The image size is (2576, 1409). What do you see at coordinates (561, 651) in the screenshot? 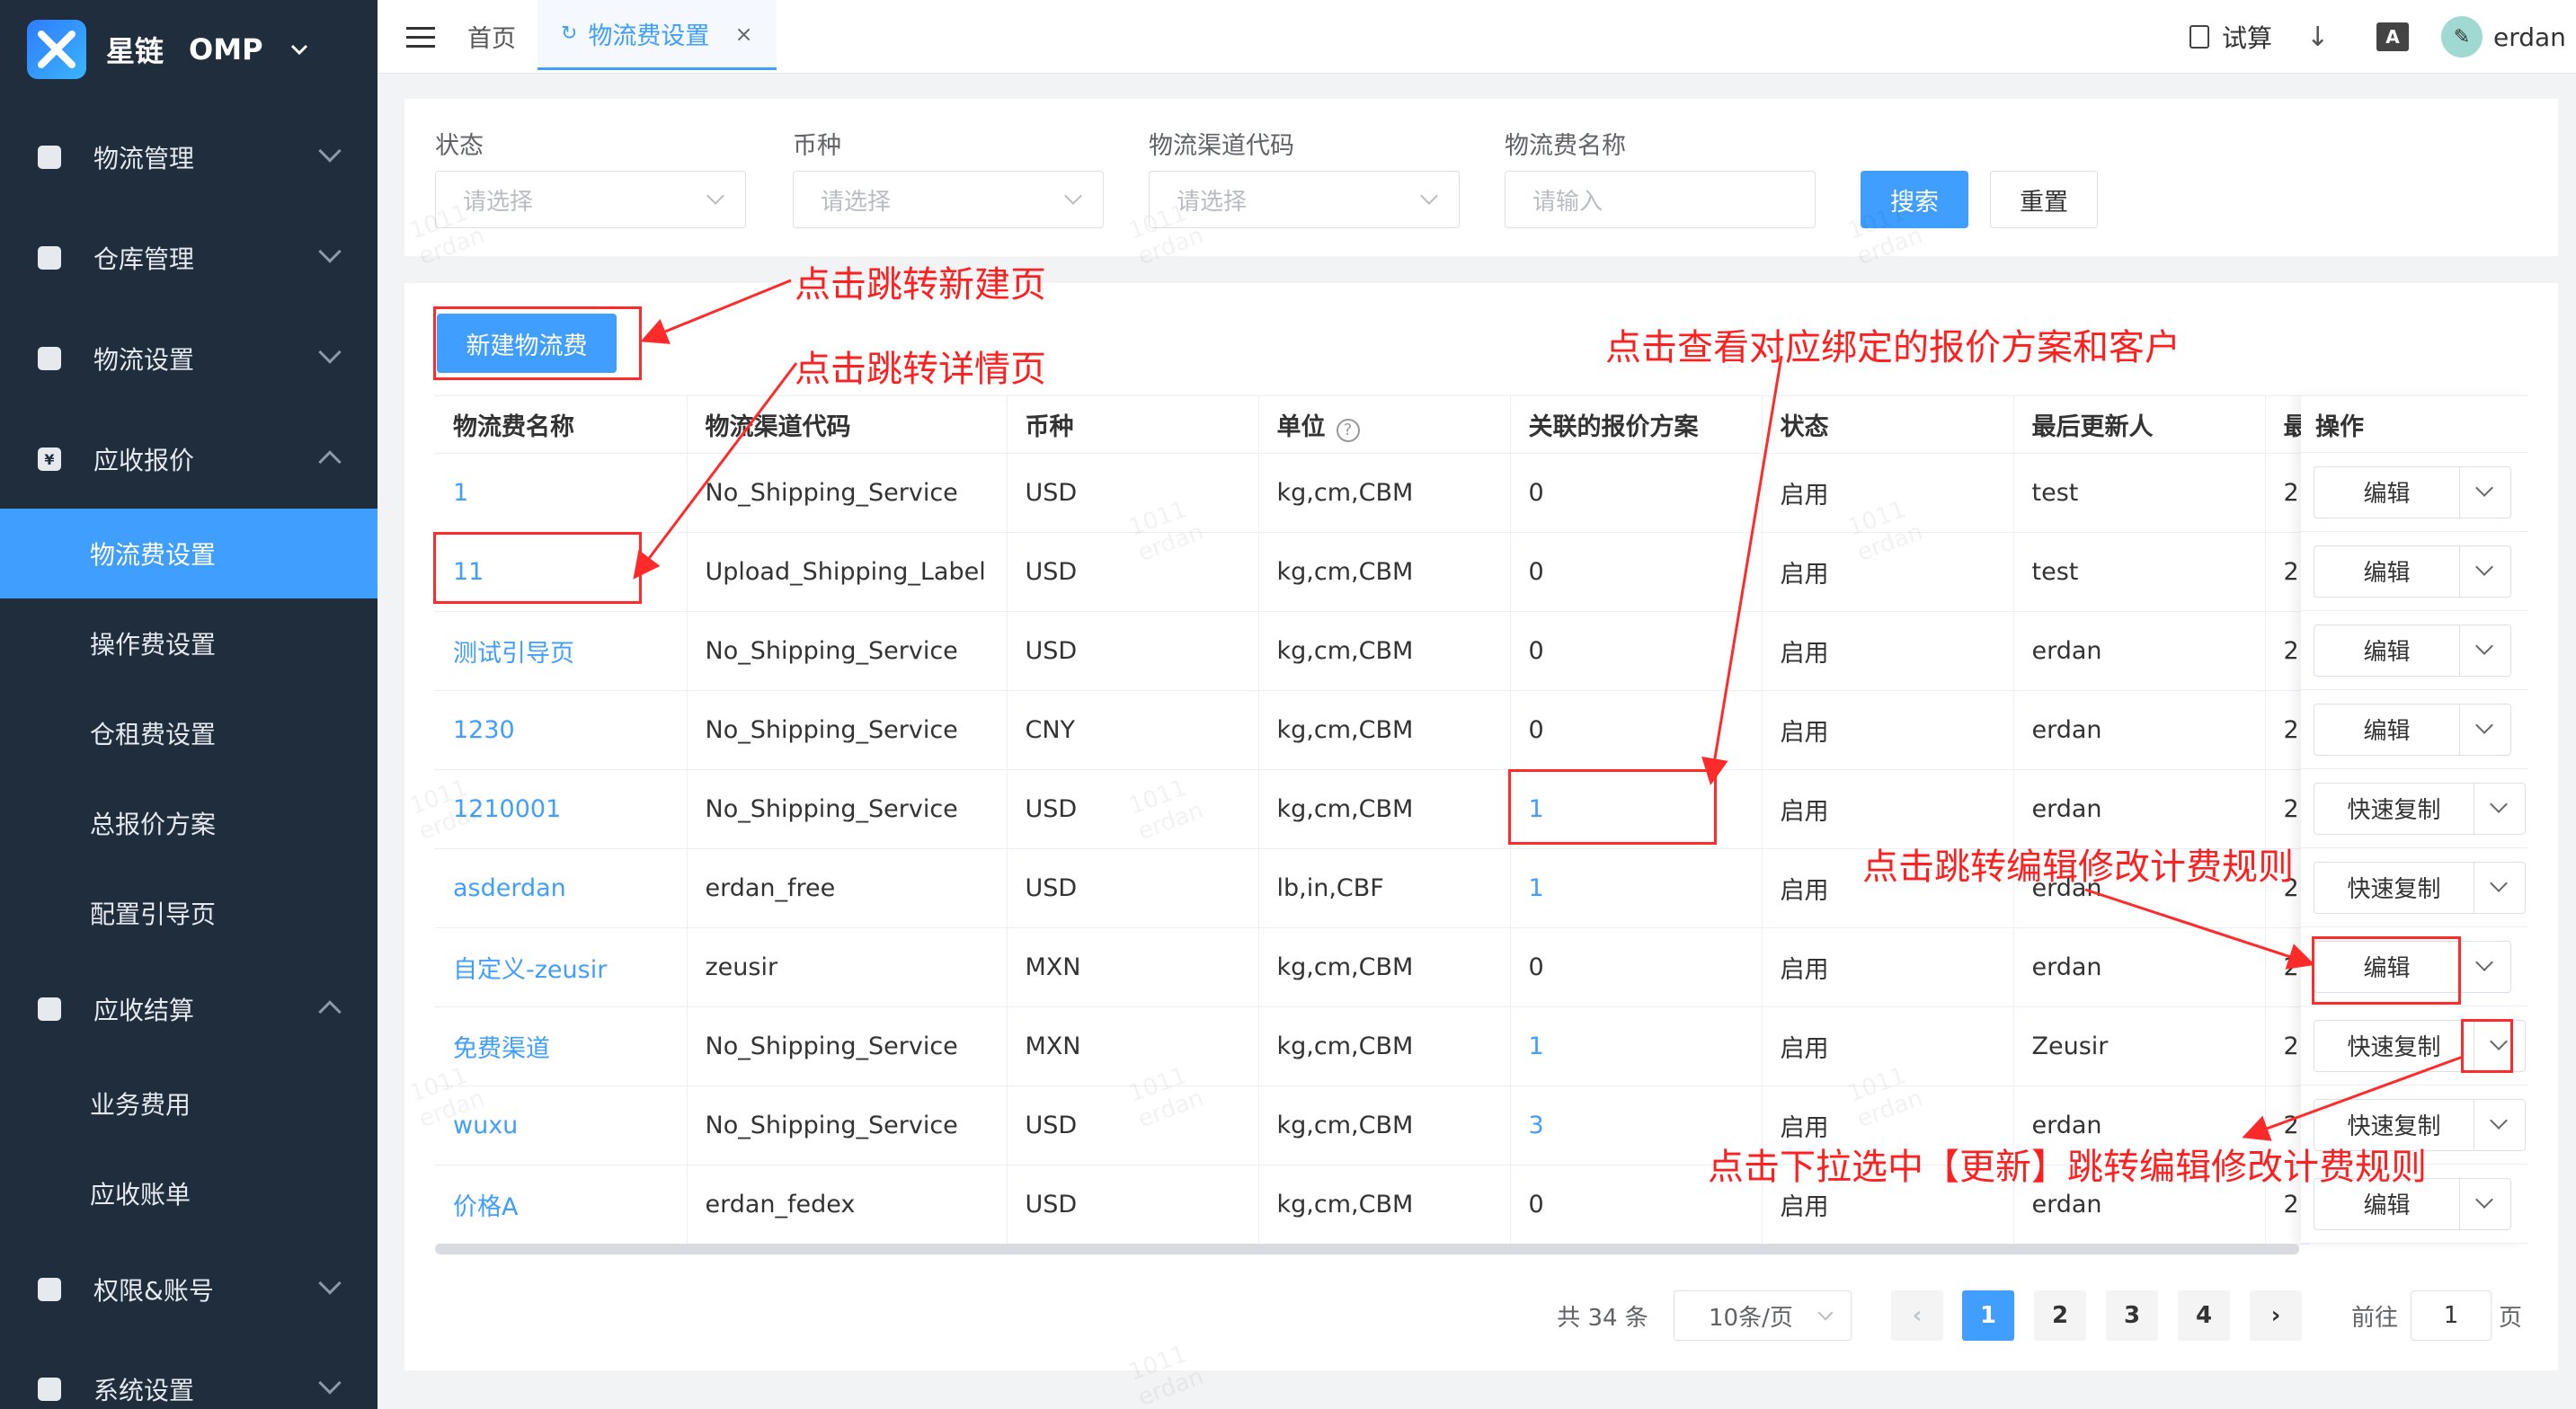
I see `cell-fee-name: 测试引导页` at bounding box center [561, 651].